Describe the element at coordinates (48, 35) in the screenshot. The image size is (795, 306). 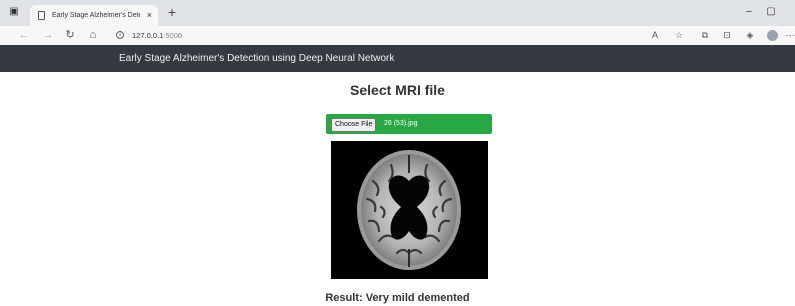
I see `forward-icon: →` at that location.